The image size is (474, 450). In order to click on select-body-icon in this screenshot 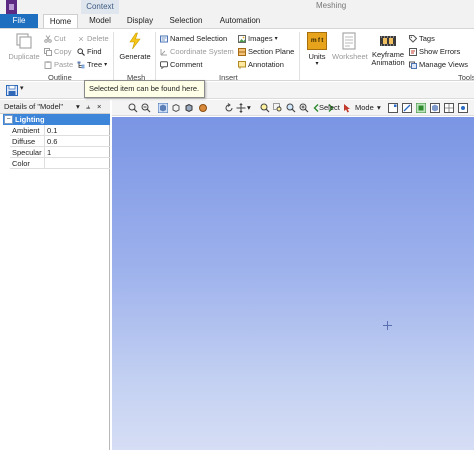, I will do `click(435, 108)`.